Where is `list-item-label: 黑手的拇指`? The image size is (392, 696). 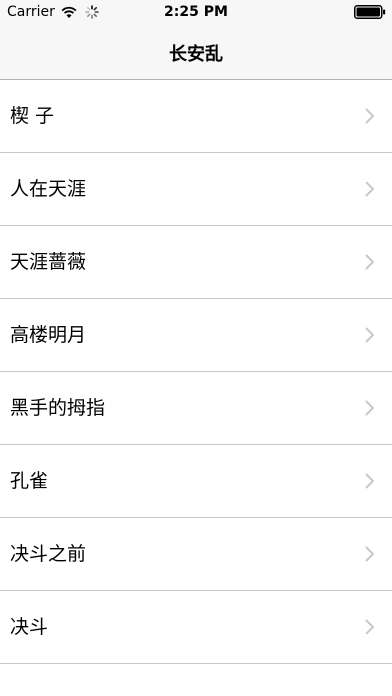
list-item-label: 黑手的拇指 is located at coordinates (58, 408).